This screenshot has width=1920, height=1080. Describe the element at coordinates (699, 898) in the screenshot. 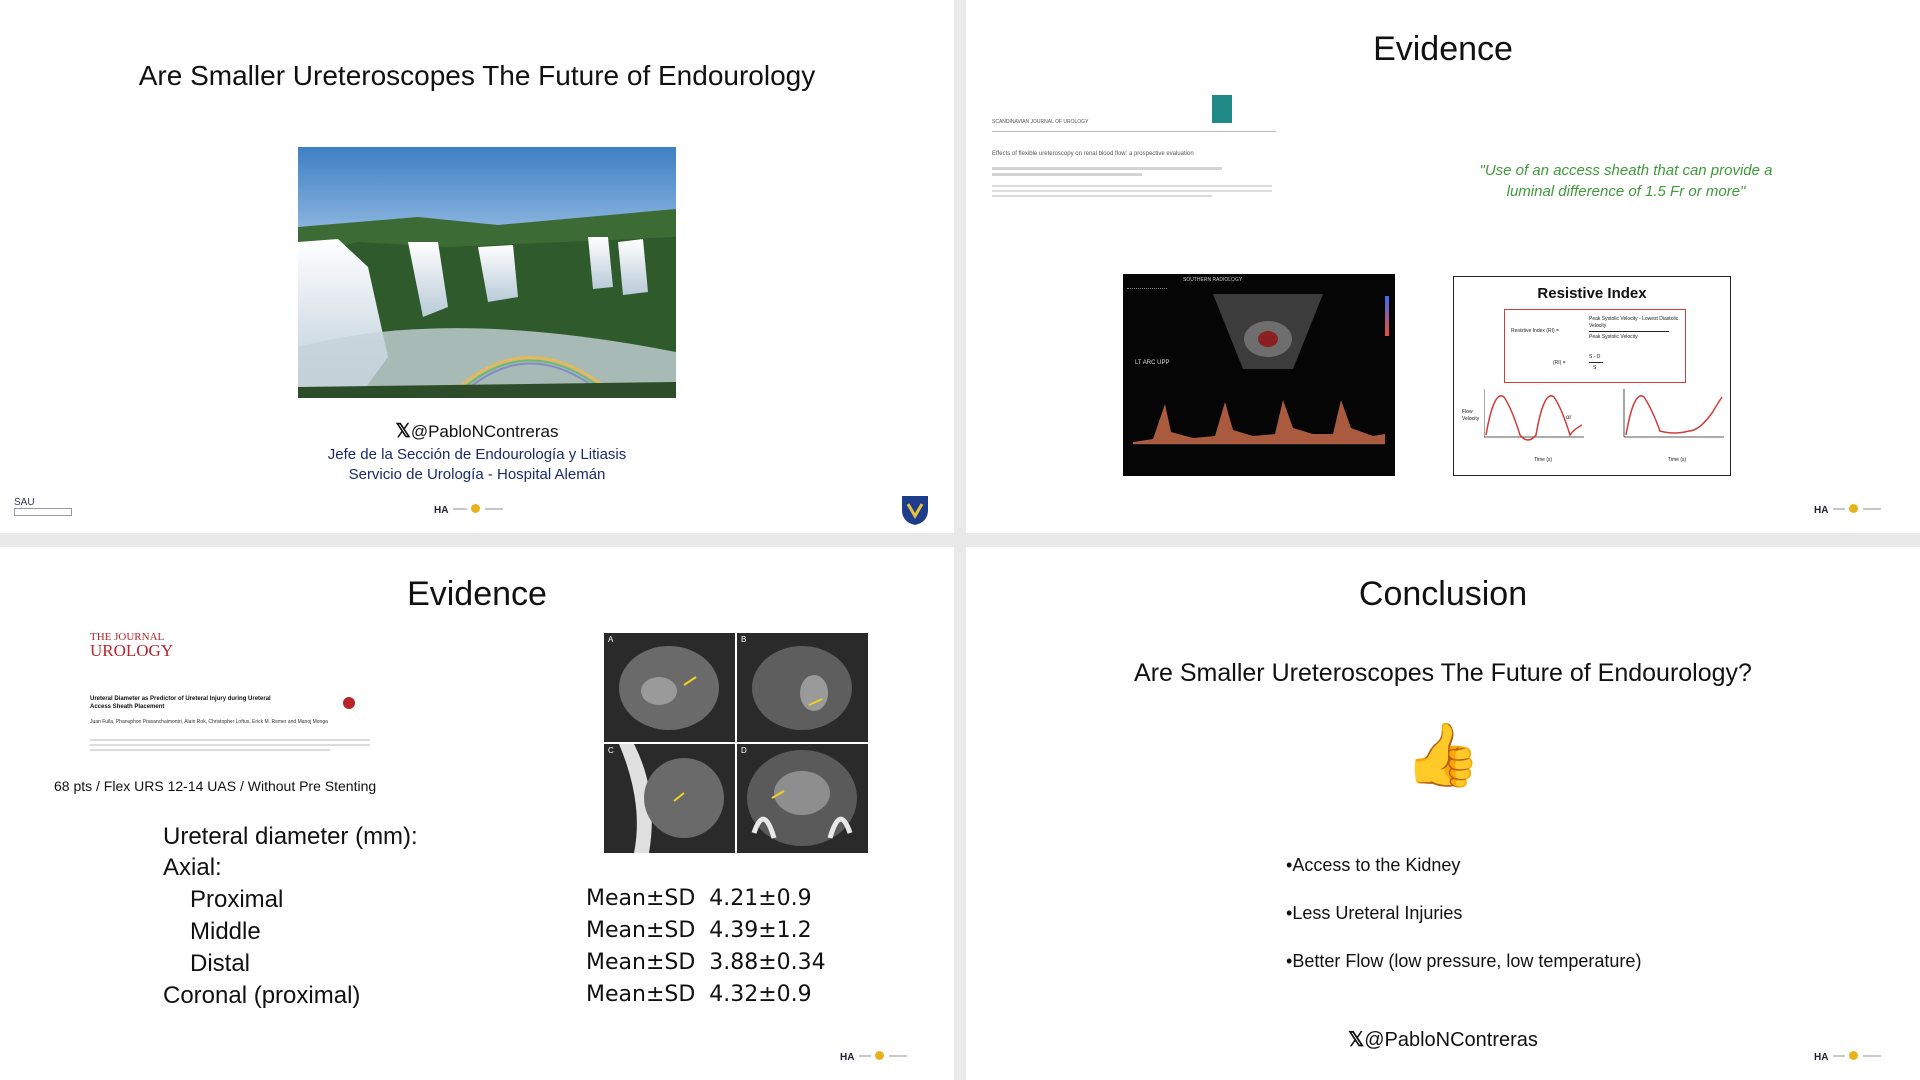

I see `row-value-proximal: Mean±SD 4.21±0.9` at that location.